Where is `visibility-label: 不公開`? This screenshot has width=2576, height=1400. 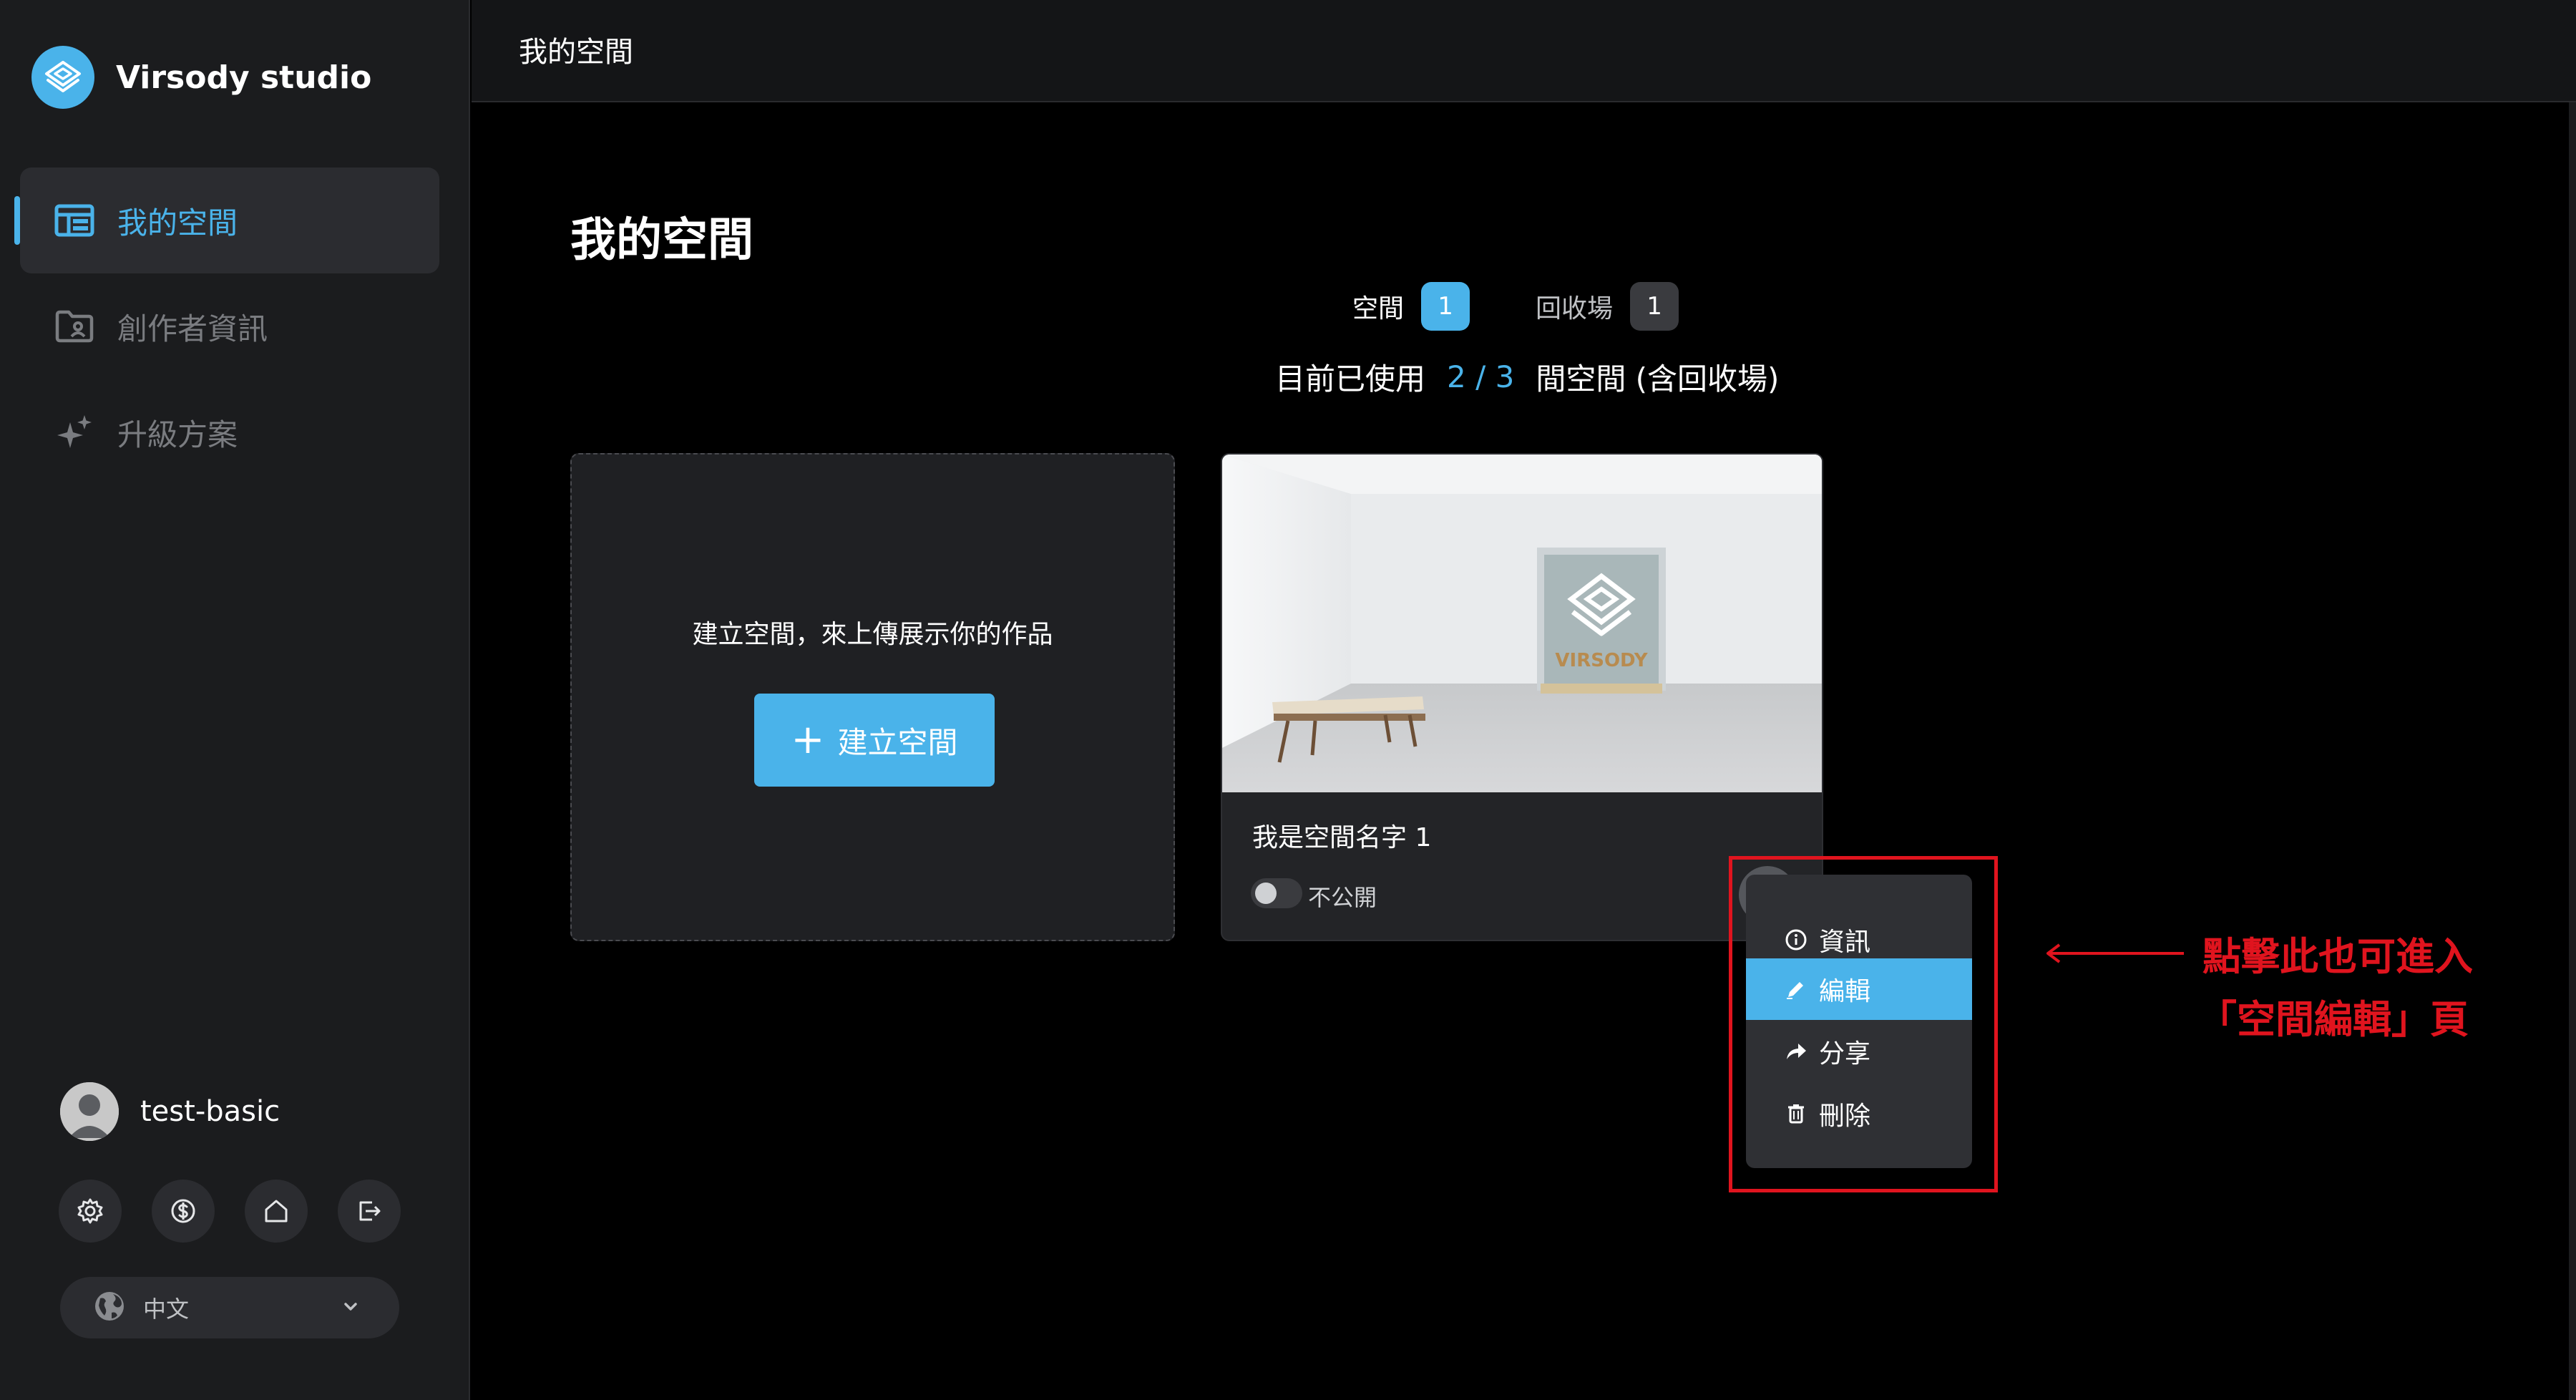 visibility-label: 不公開 is located at coordinates (1342, 897).